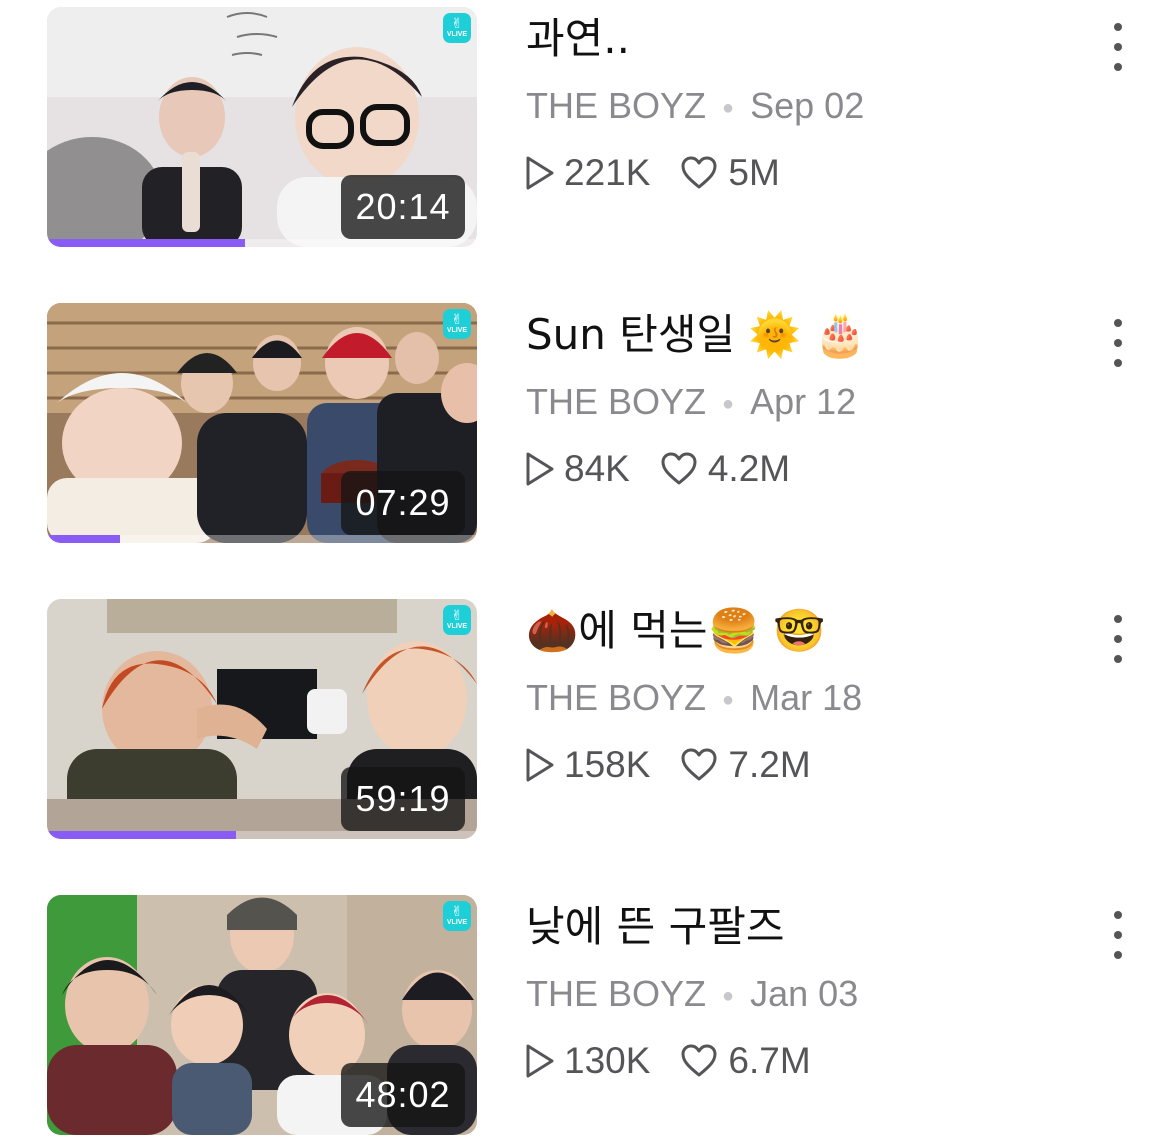  I want to click on duration-badge: 20:14, so click(403, 207).